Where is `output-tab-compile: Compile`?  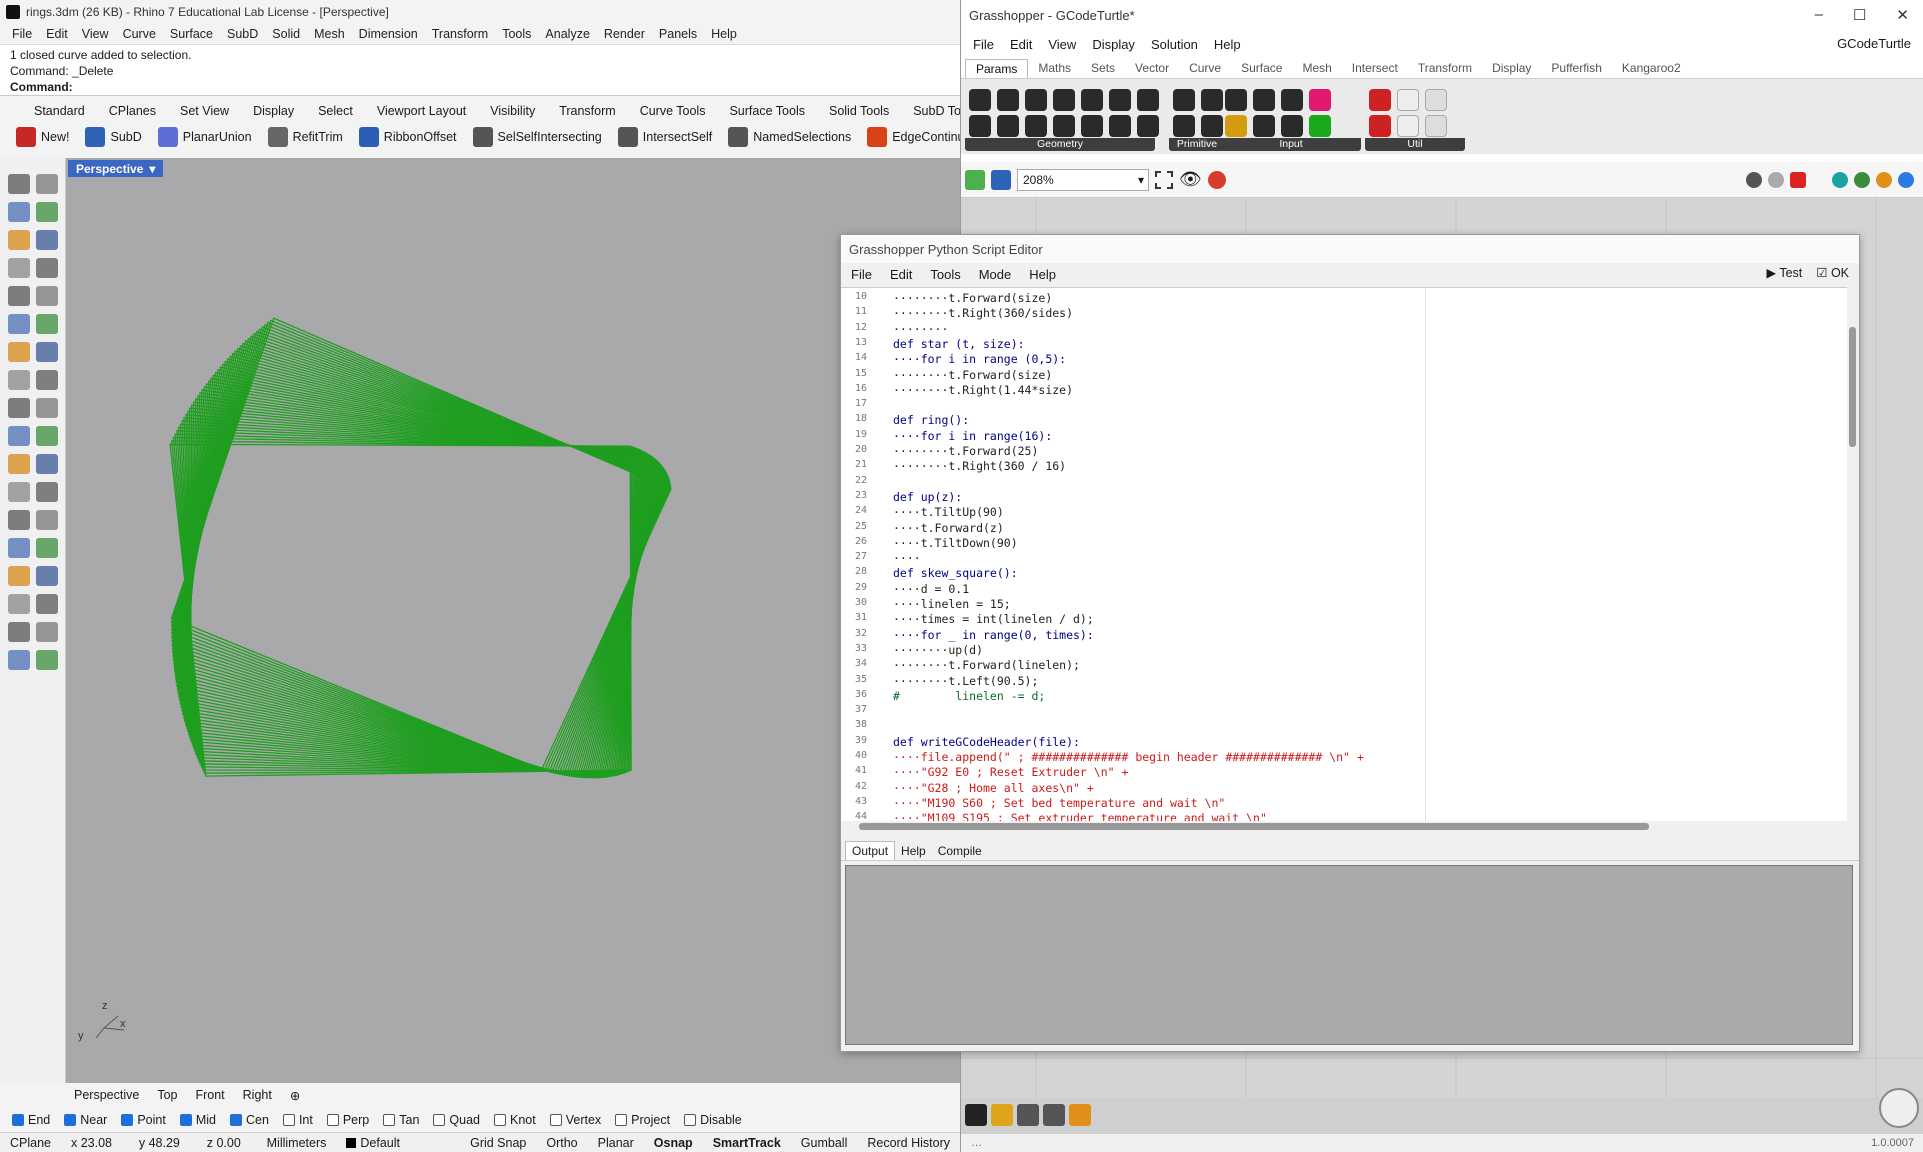
output-tab-compile: Compile is located at coordinates (960, 851).